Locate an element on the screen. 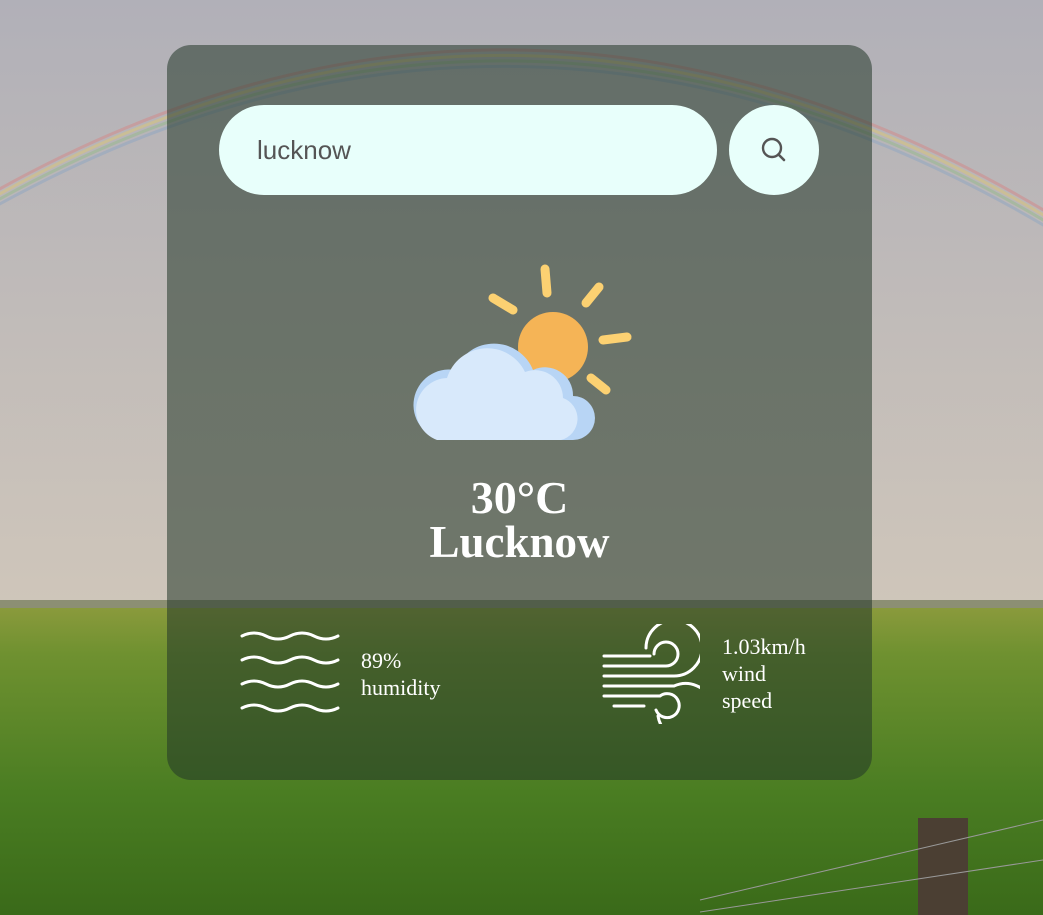 This screenshot has width=1043, height=915. wind-icon is located at coordinates (651, 674).